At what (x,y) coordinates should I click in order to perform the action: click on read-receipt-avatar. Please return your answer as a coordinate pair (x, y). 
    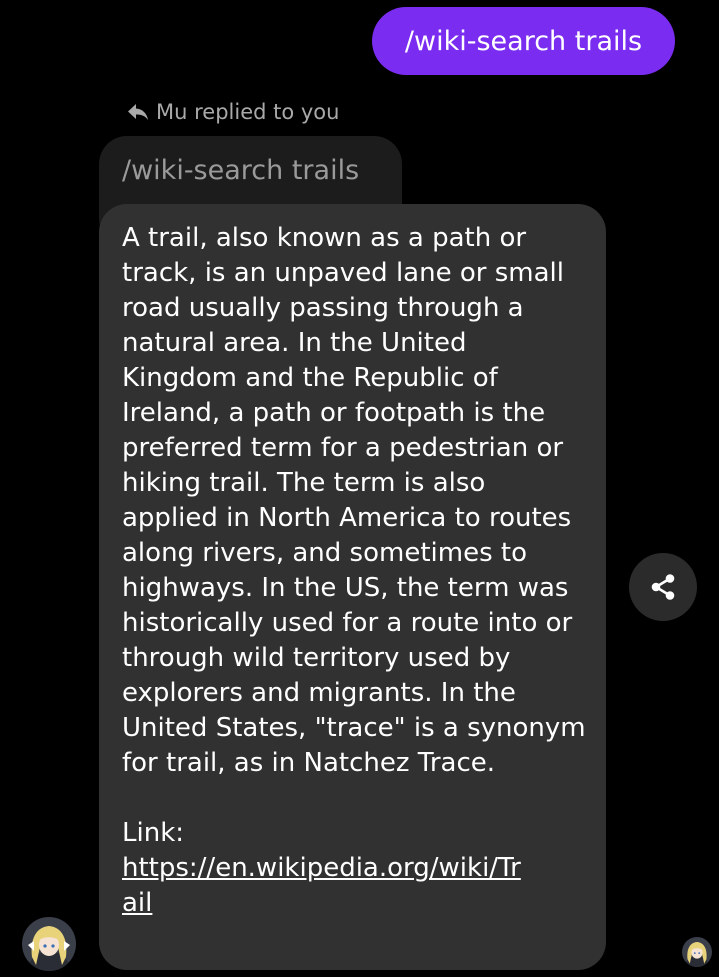
    Looking at the image, I should click on (697, 952).